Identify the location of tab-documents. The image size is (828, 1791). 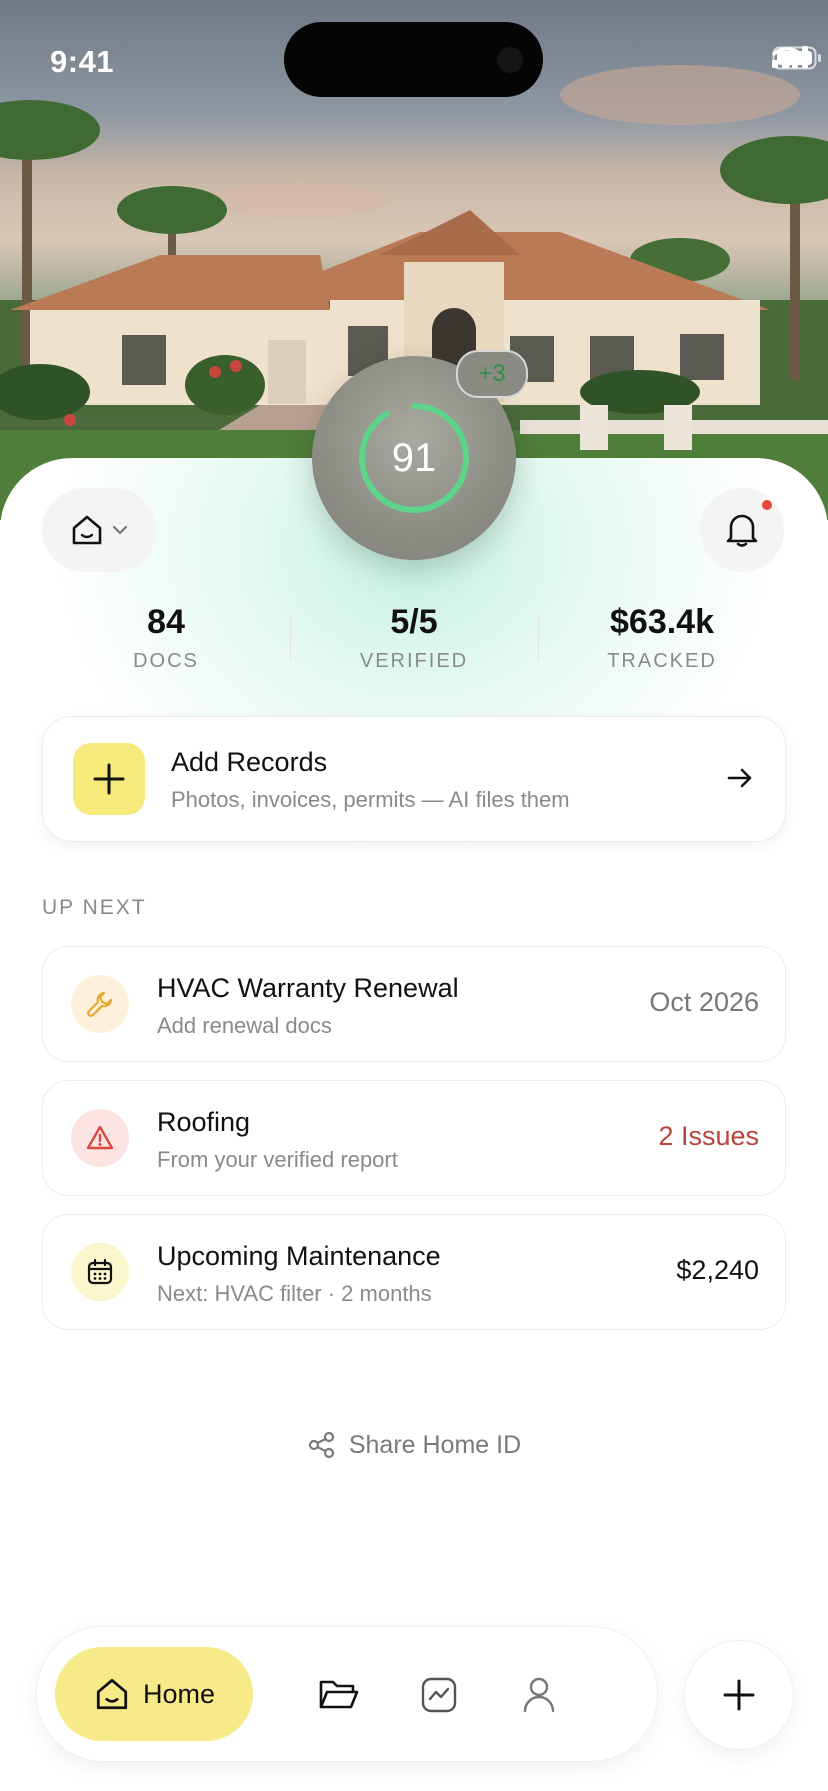
(339, 1695).